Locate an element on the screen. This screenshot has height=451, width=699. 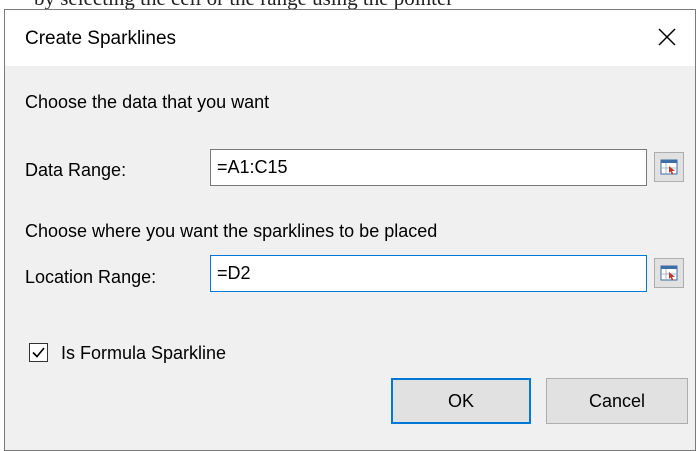
formula-sparkline-label: Is Formula Sparkline is located at coordinates (144, 353).